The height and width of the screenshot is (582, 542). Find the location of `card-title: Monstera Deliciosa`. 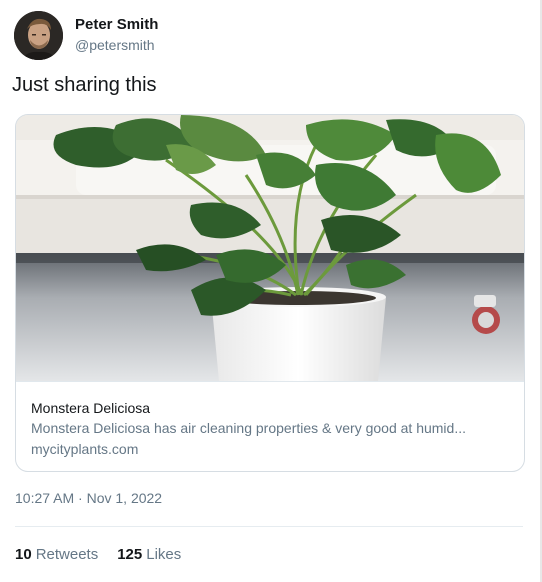

card-title: Monstera Deliciosa is located at coordinates (91, 408).